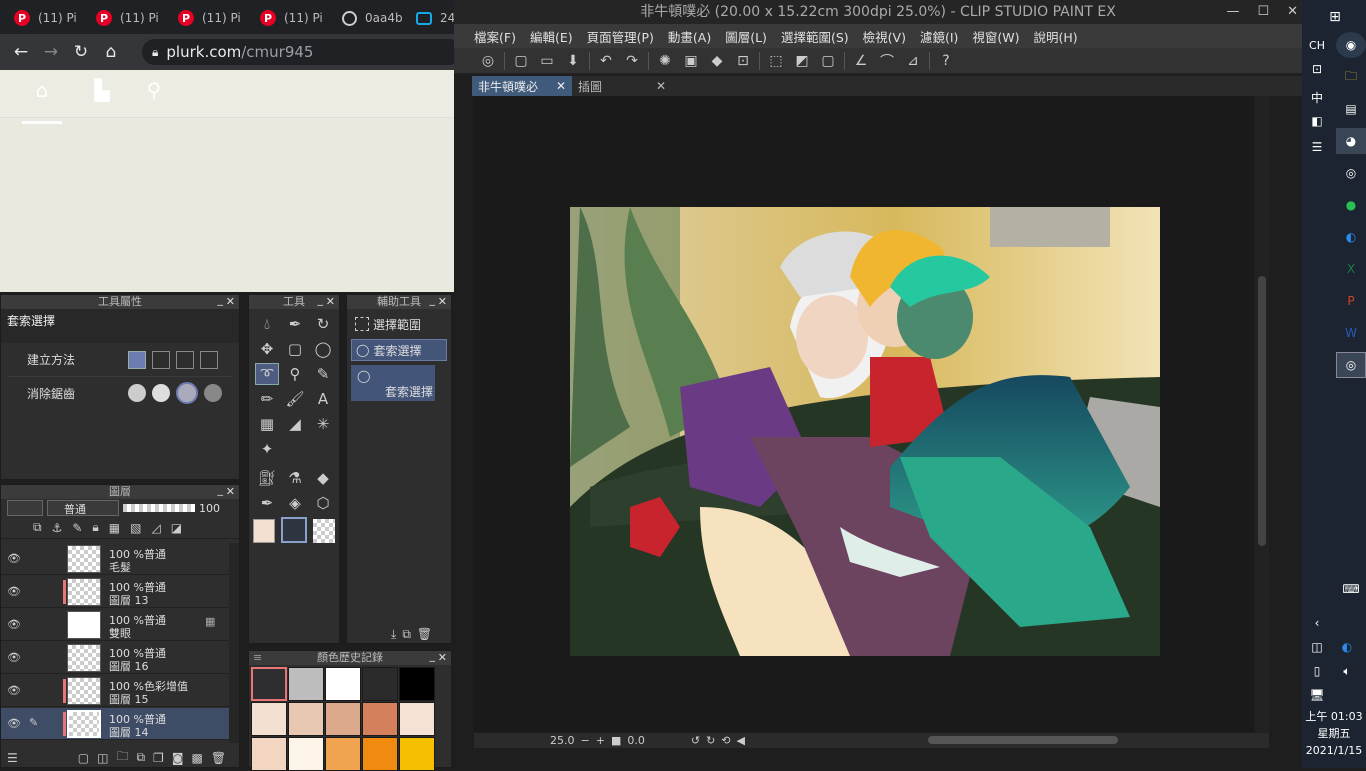 This screenshot has height=771, width=1366. What do you see at coordinates (83, 758) in the screenshot?
I see `new-raster-layer-icon: ▢` at bounding box center [83, 758].